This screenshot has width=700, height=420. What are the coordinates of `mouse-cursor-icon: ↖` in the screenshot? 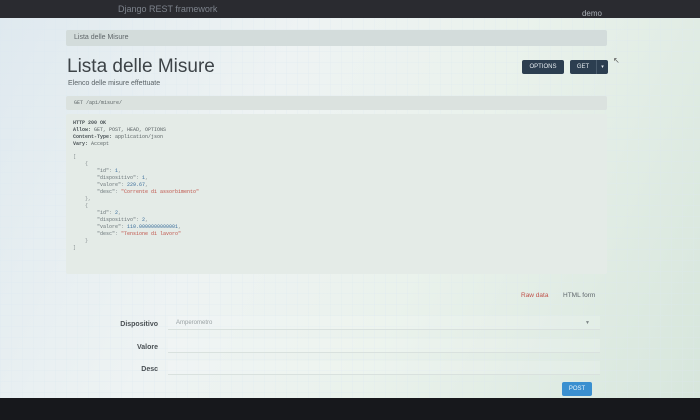 It's located at (616, 60).